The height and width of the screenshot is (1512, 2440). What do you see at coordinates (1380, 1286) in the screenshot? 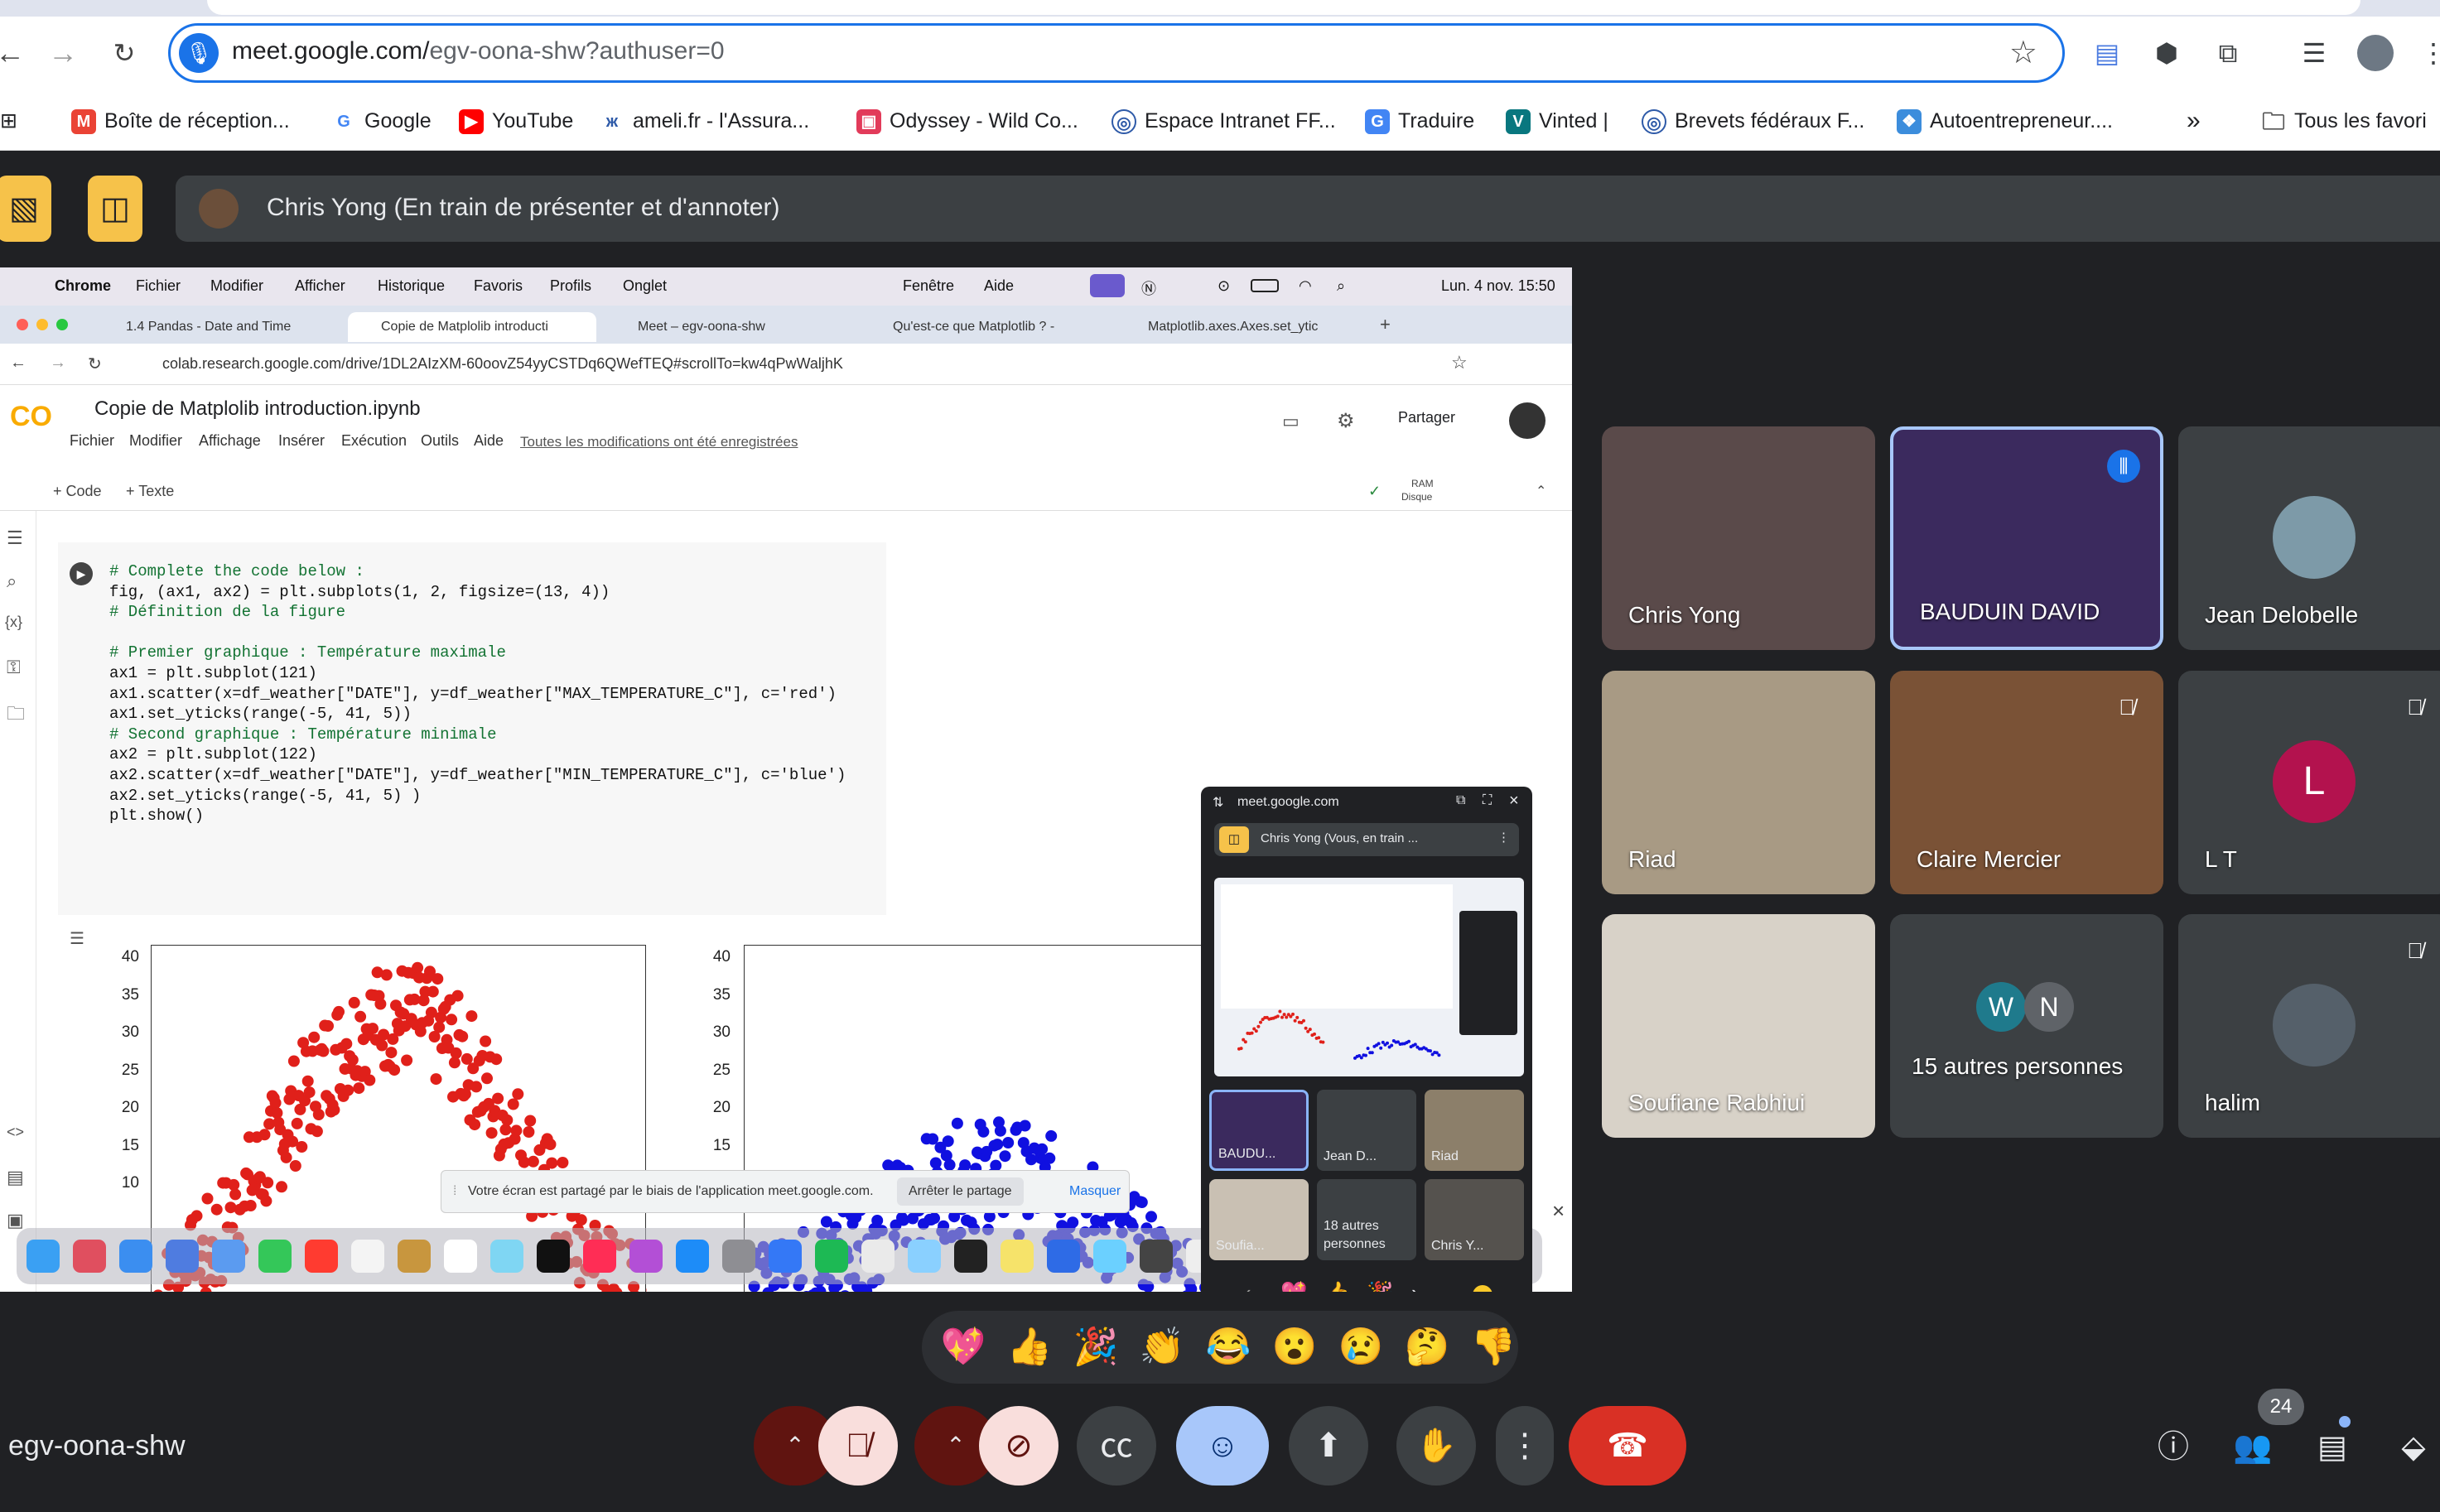
I see `pip-reaction-party: 🎉` at bounding box center [1380, 1286].